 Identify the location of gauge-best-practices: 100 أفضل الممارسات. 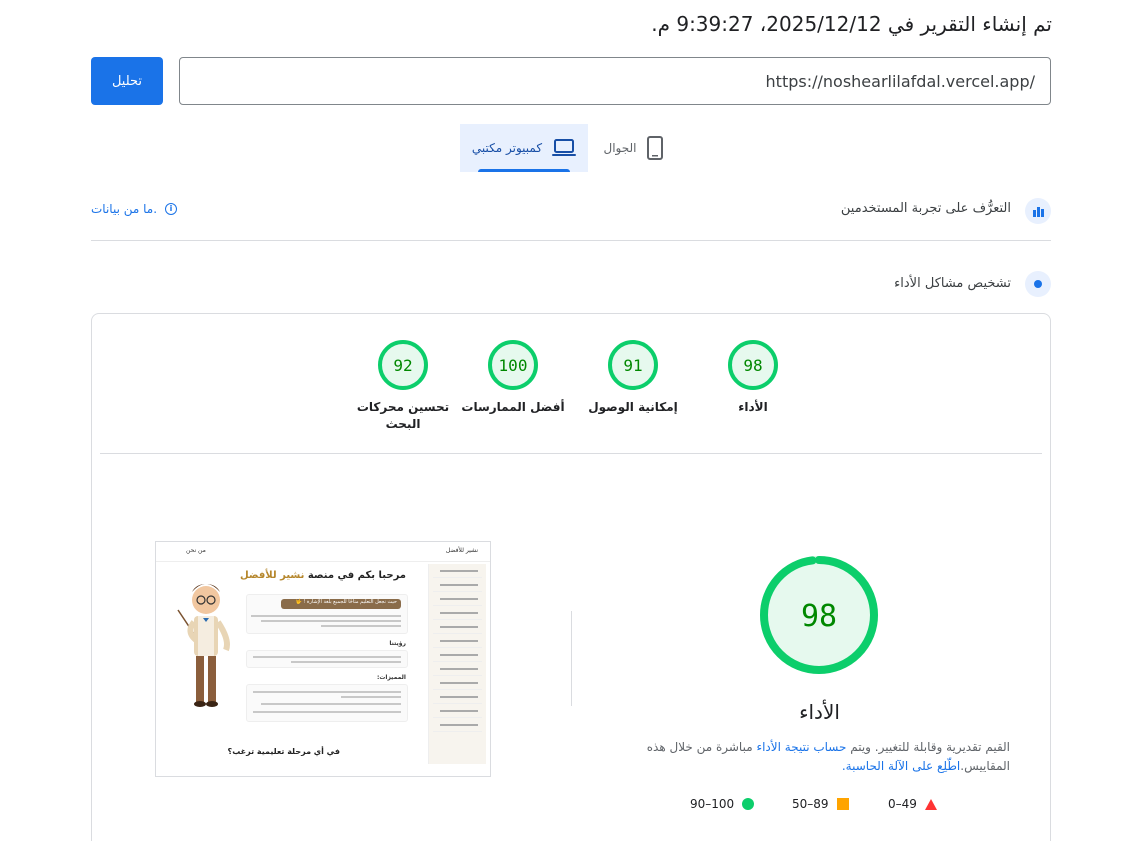
(513, 378).